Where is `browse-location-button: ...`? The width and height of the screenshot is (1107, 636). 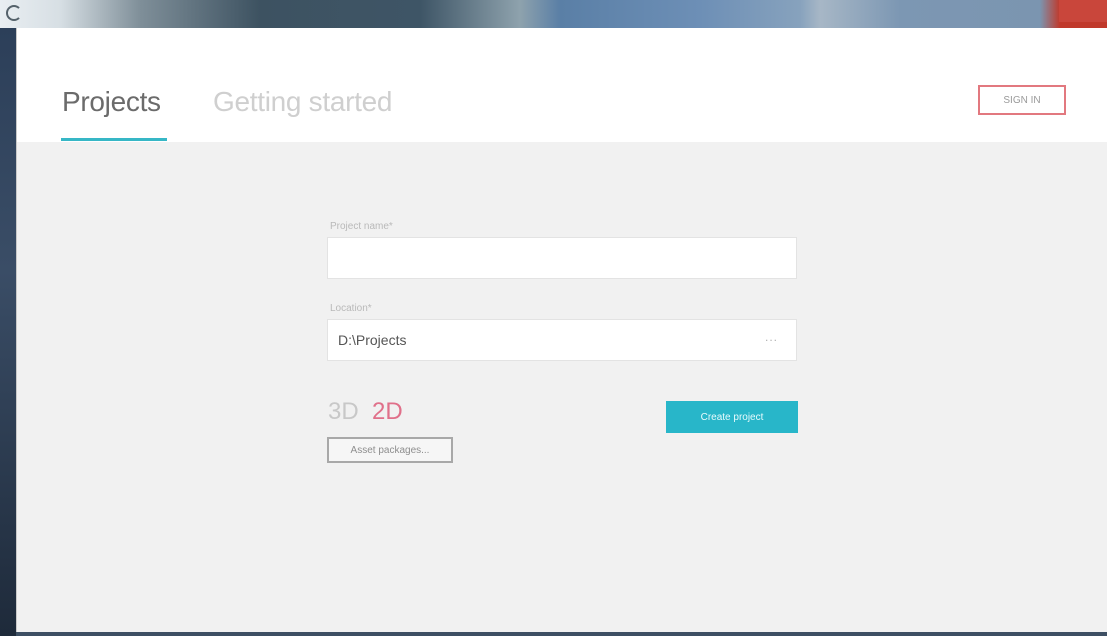 browse-location-button: ... is located at coordinates (771, 337).